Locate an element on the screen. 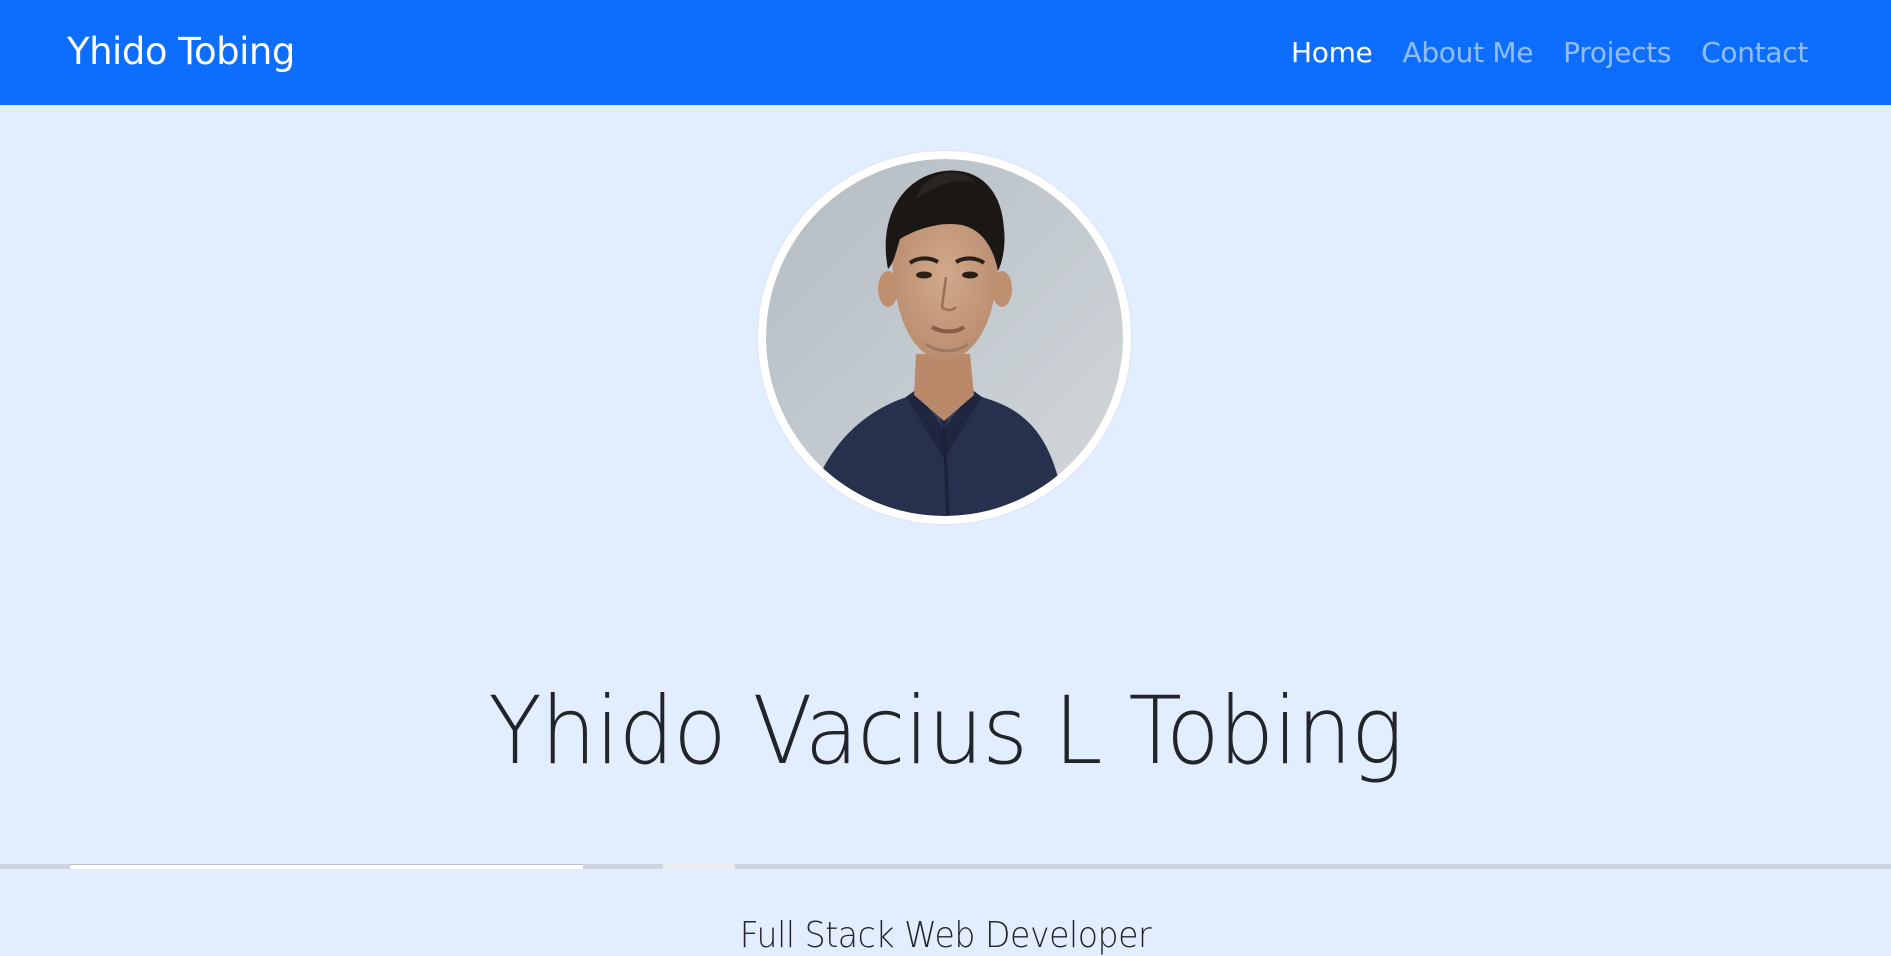  nav-link-contact: Contact is located at coordinates (1754, 52).